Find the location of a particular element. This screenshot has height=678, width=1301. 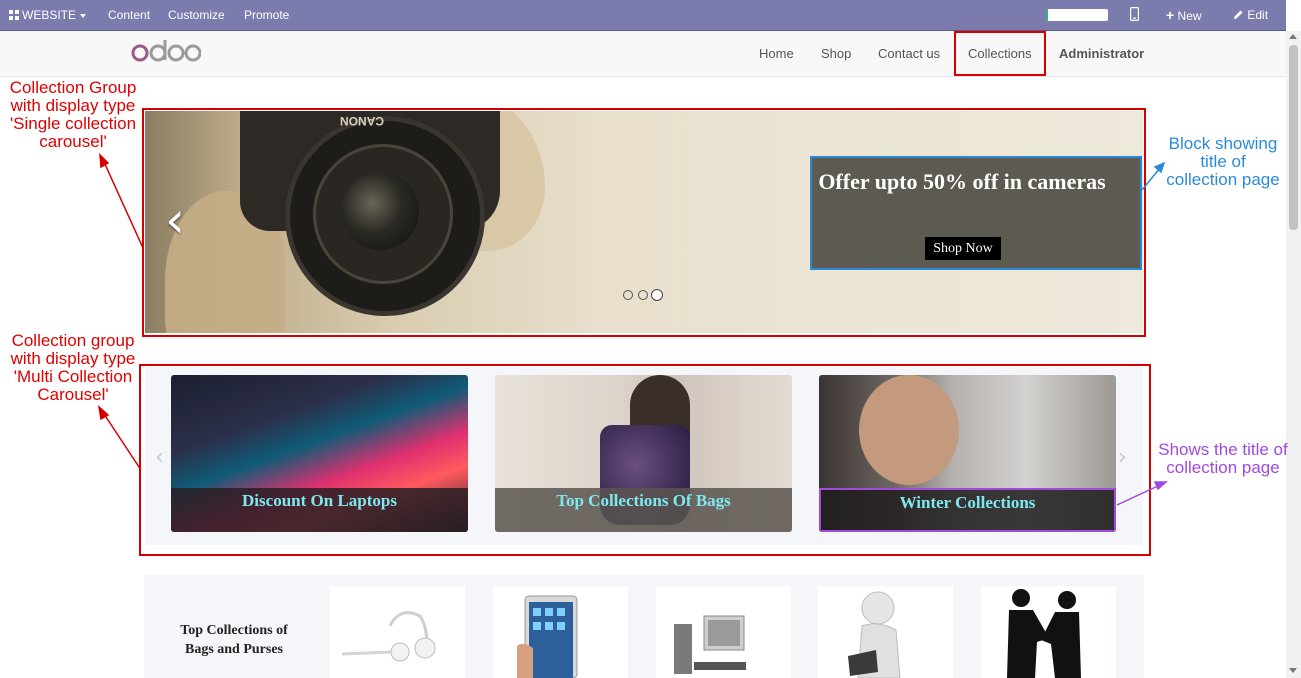

scroll-up-arrow-icon is located at coordinates (1293, 36).